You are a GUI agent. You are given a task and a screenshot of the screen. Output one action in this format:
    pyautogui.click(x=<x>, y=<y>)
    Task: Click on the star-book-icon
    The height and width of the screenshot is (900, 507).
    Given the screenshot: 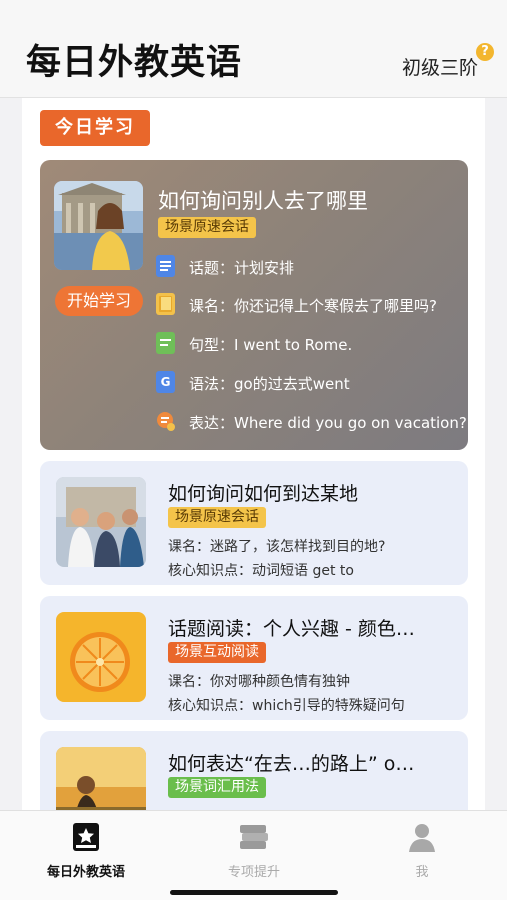 What is the action you would take?
    pyautogui.click(x=86, y=837)
    